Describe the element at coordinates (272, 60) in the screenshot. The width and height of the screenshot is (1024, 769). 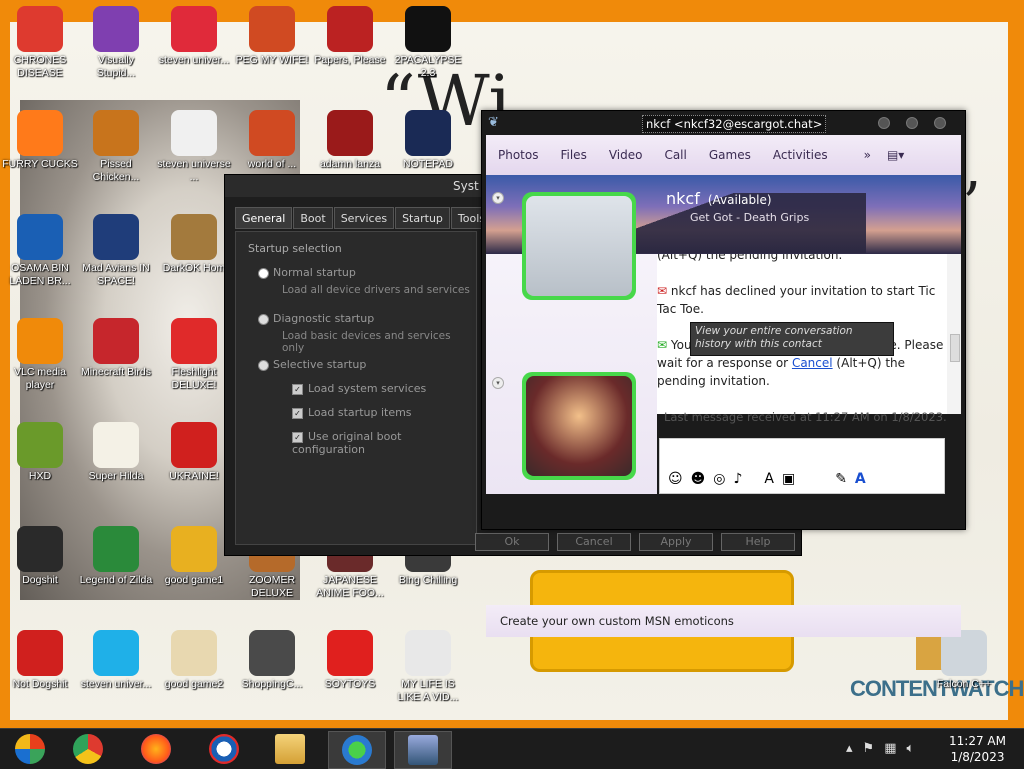
I see `desktop-icon-label: PEG MY WIFE!` at that location.